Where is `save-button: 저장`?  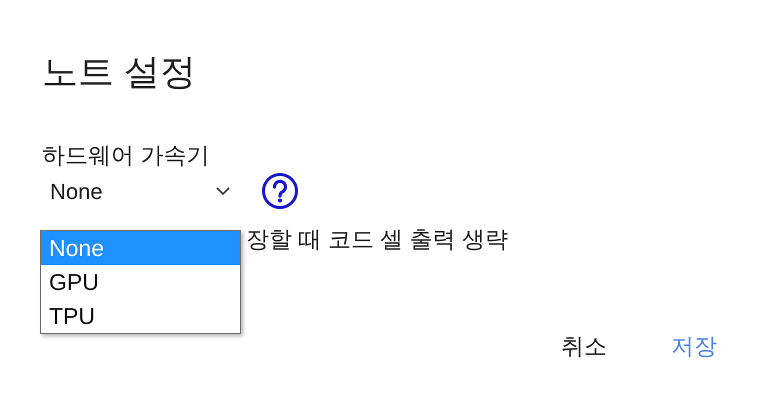 save-button: 저장 is located at coordinates (694, 346).